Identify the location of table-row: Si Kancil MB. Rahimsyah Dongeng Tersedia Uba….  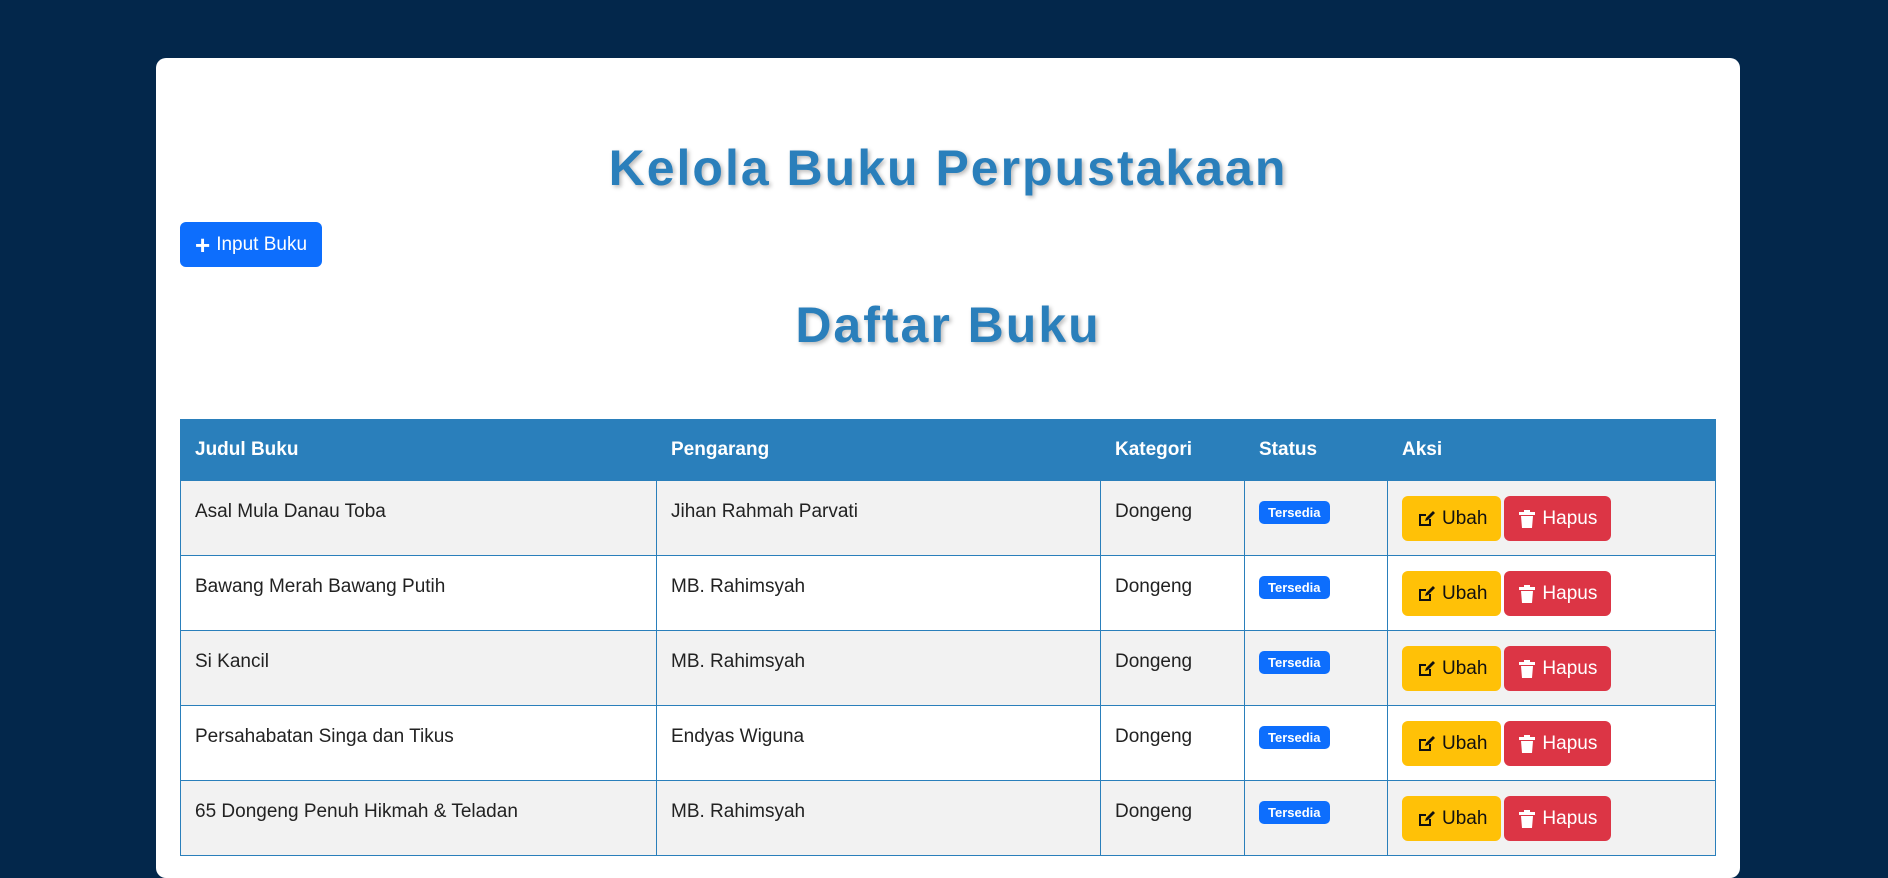
(948, 668).